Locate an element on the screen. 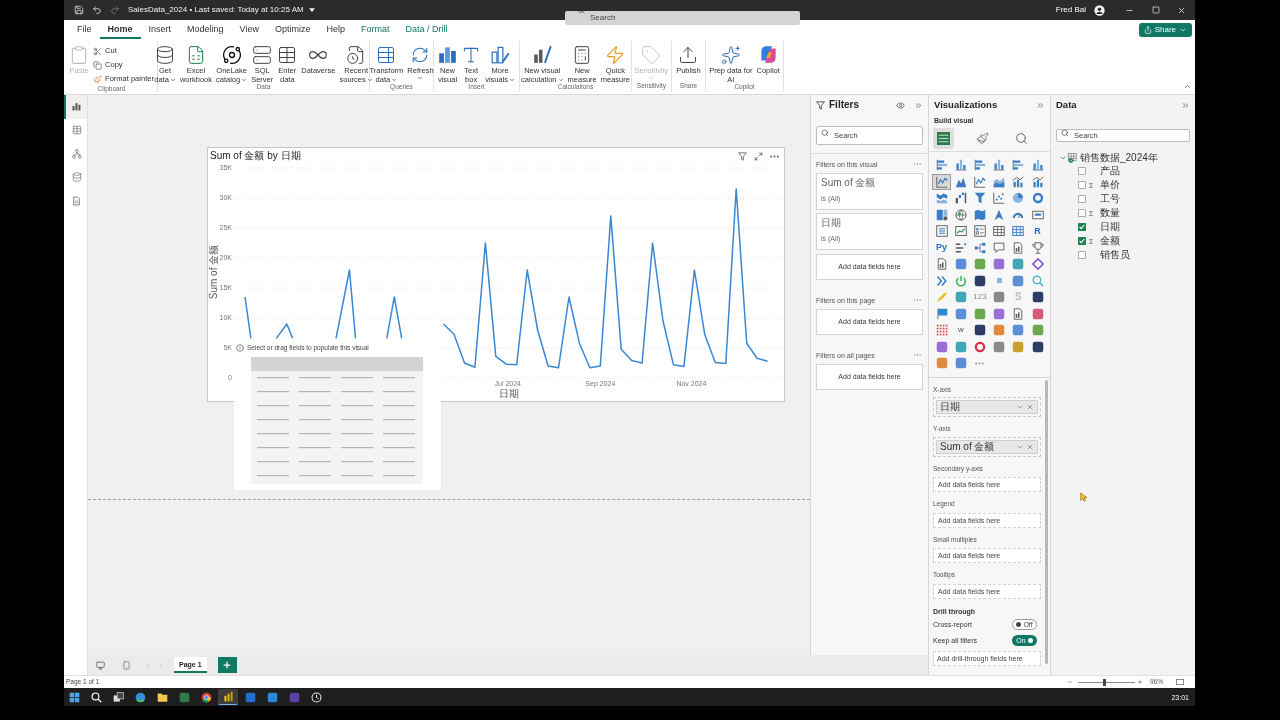  globe-icon is located at coordinates (960, 214).